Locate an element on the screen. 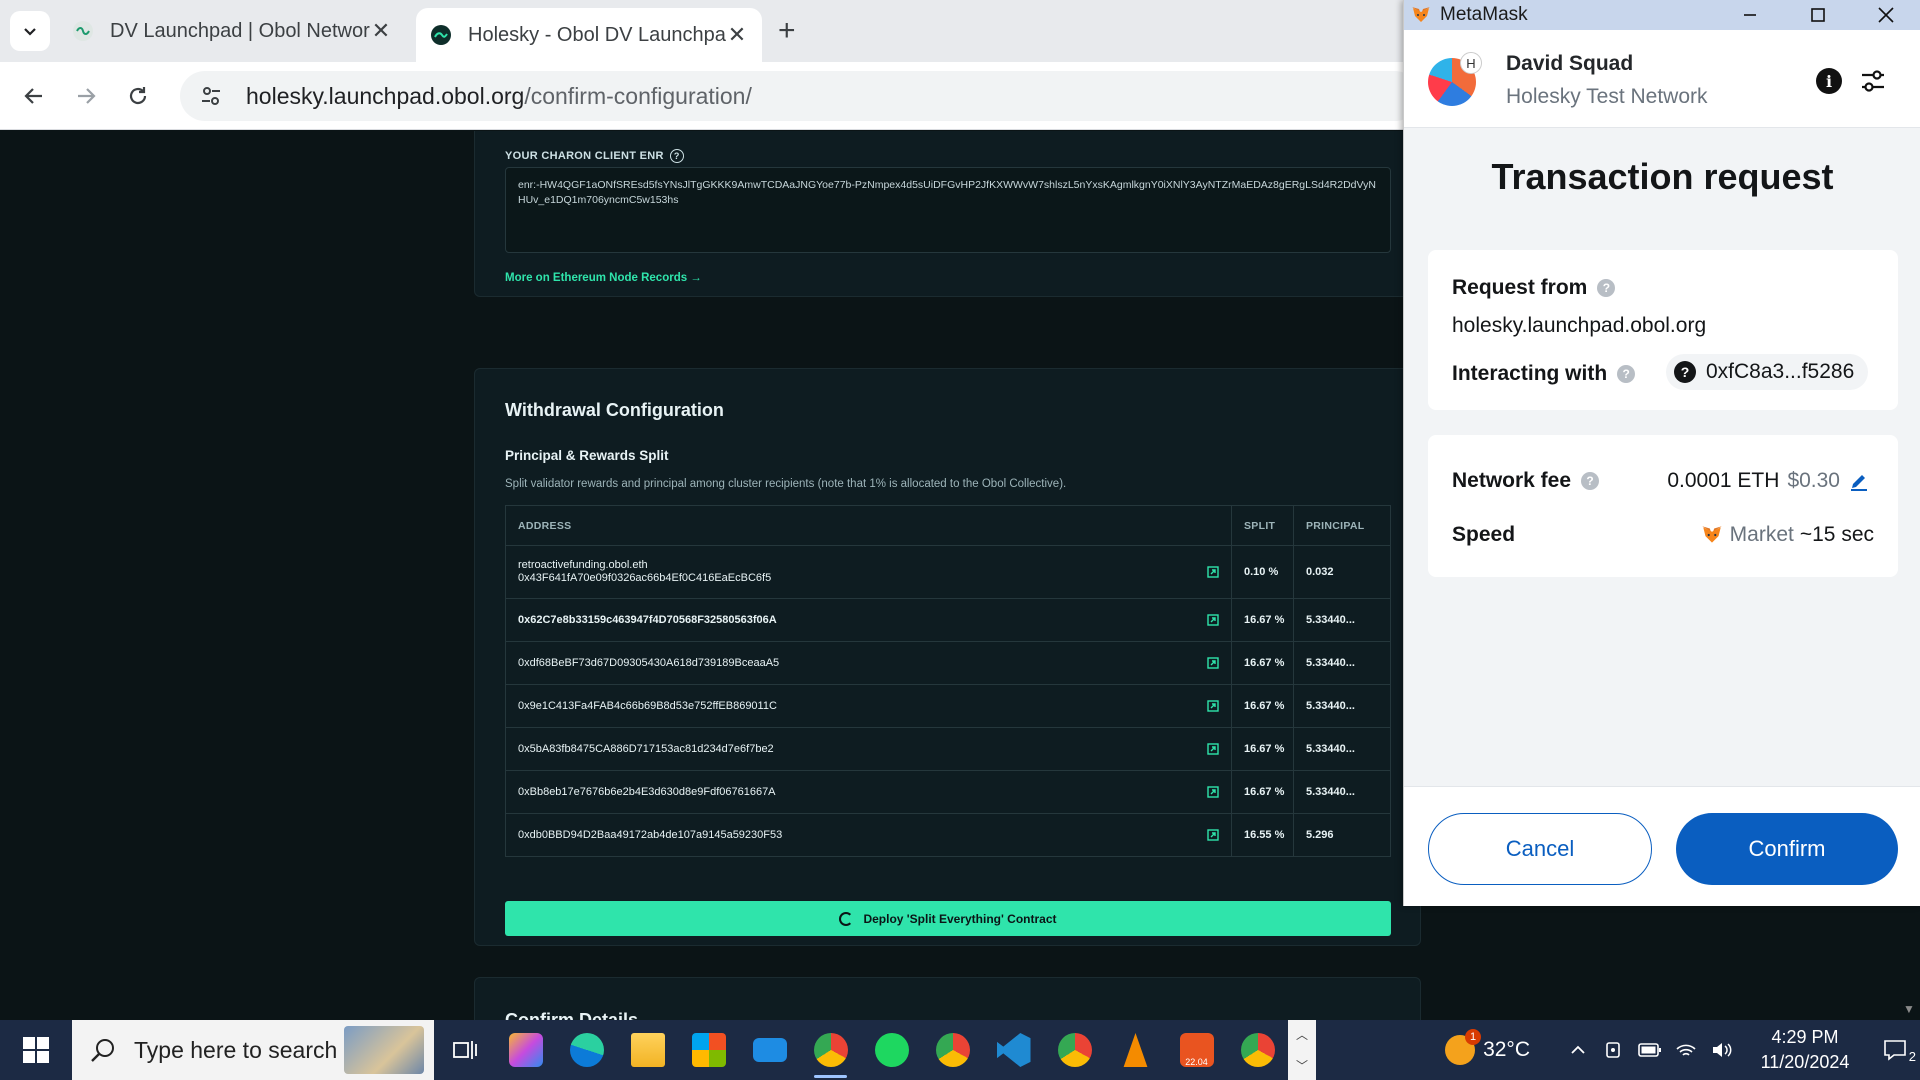 Image resolution: width=1920 pixels, height=1080 pixels. vlc-icon is located at coordinates (1135, 1050).